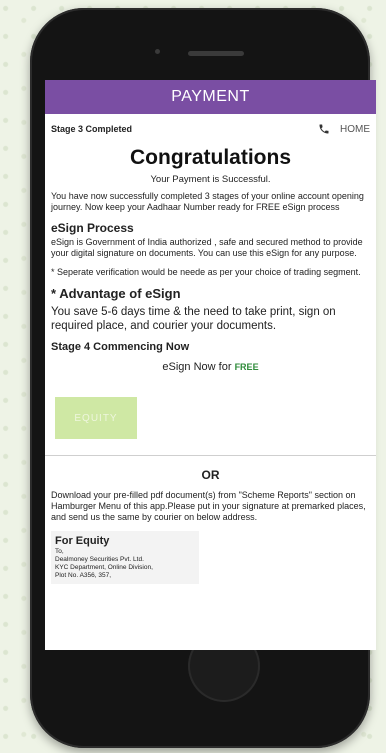  I want to click on address-line: KYC Department, Online Division,, so click(104, 567).